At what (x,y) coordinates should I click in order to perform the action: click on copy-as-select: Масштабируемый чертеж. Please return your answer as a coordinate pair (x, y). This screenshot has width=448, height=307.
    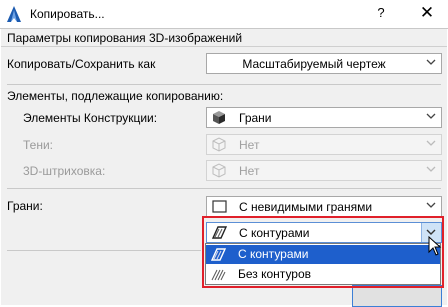
    Looking at the image, I should click on (324, 63).